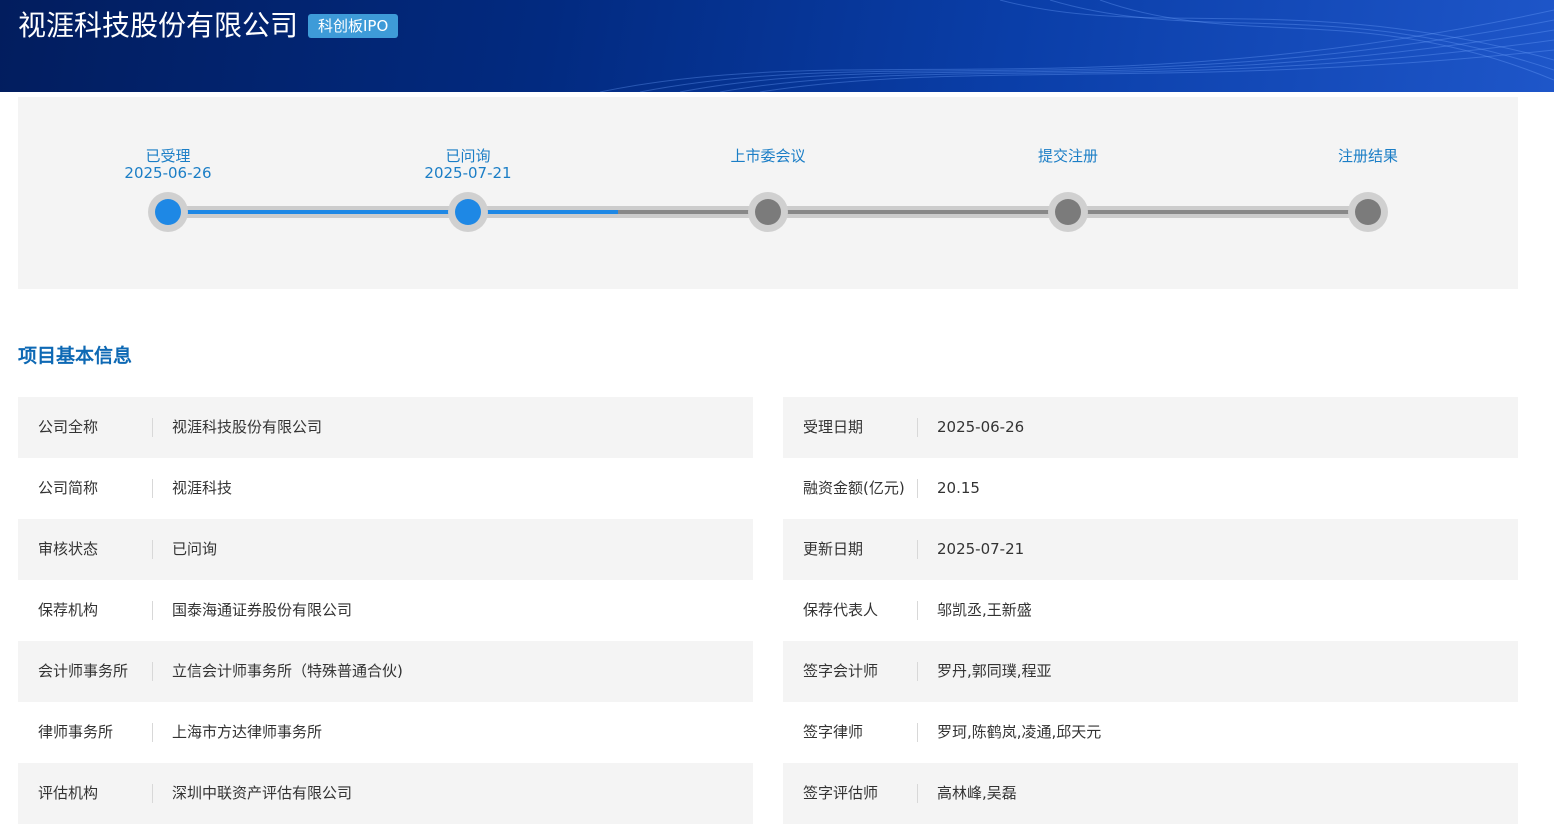 The width and height of the screenshot is (1554, 836). Describe the element at coordinates (1150, 427) in the screenshot. I see `info-row: 受理日期 2025-06-26` at that location.